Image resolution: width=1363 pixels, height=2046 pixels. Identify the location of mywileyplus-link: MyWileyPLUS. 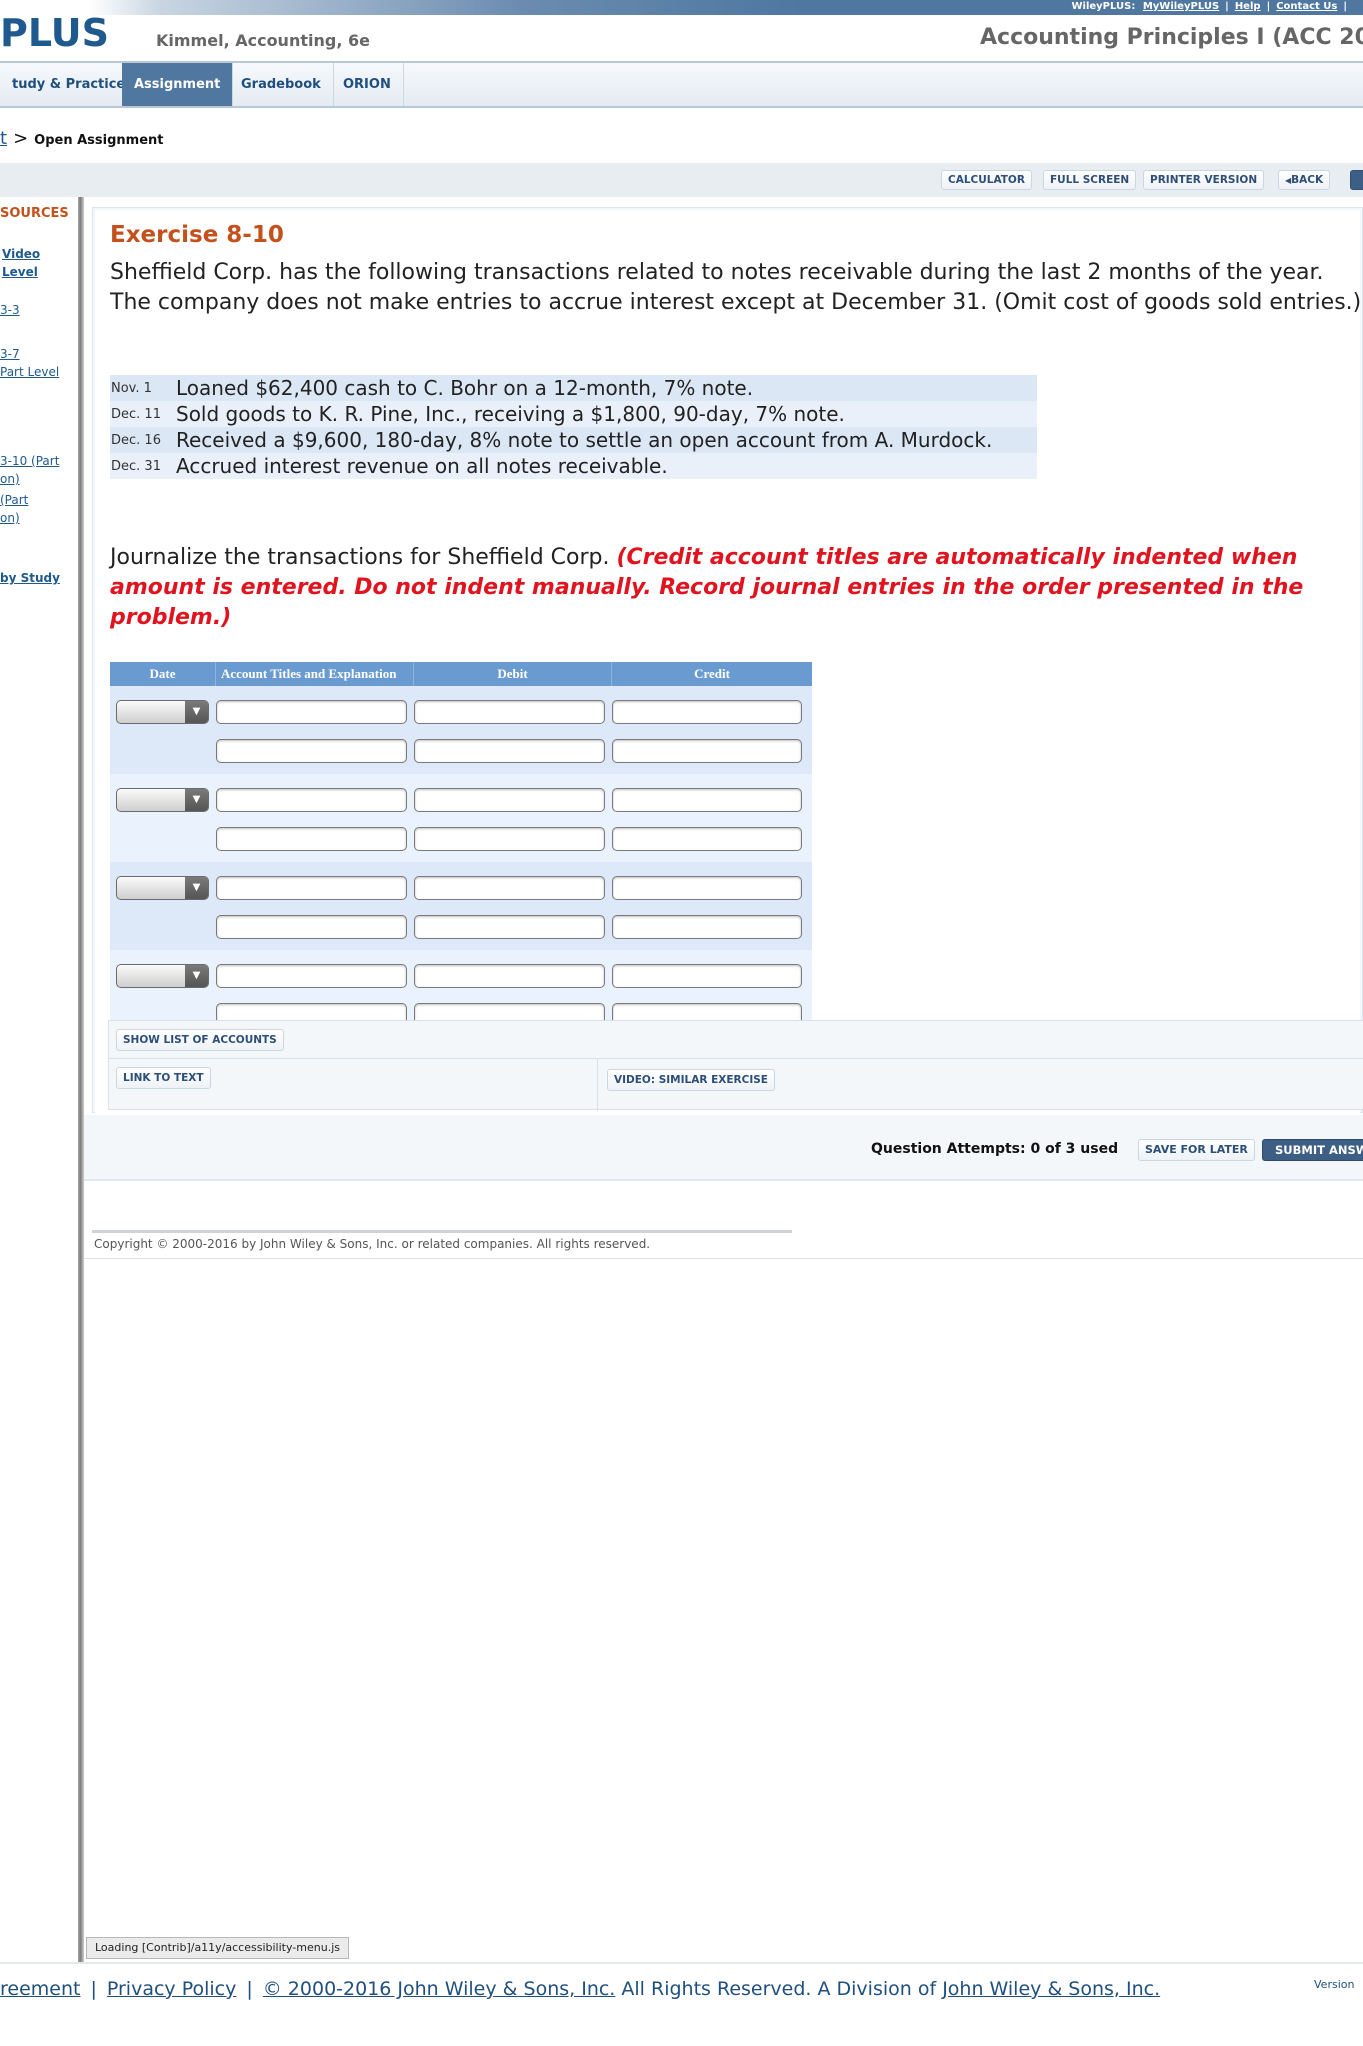
(1181, 6).